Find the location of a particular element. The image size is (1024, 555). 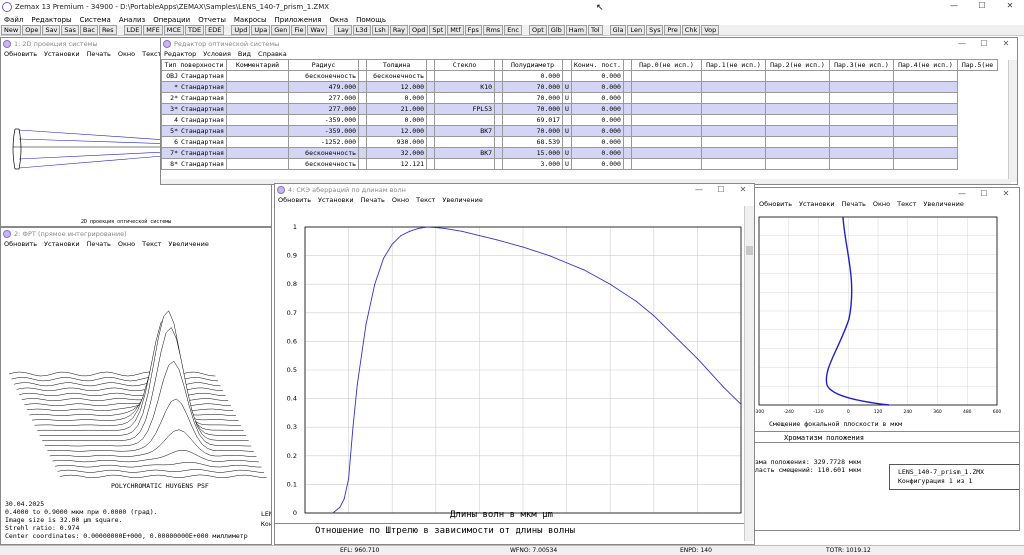

chrom-menu-item: Текст is located at coordinates (906, 204).